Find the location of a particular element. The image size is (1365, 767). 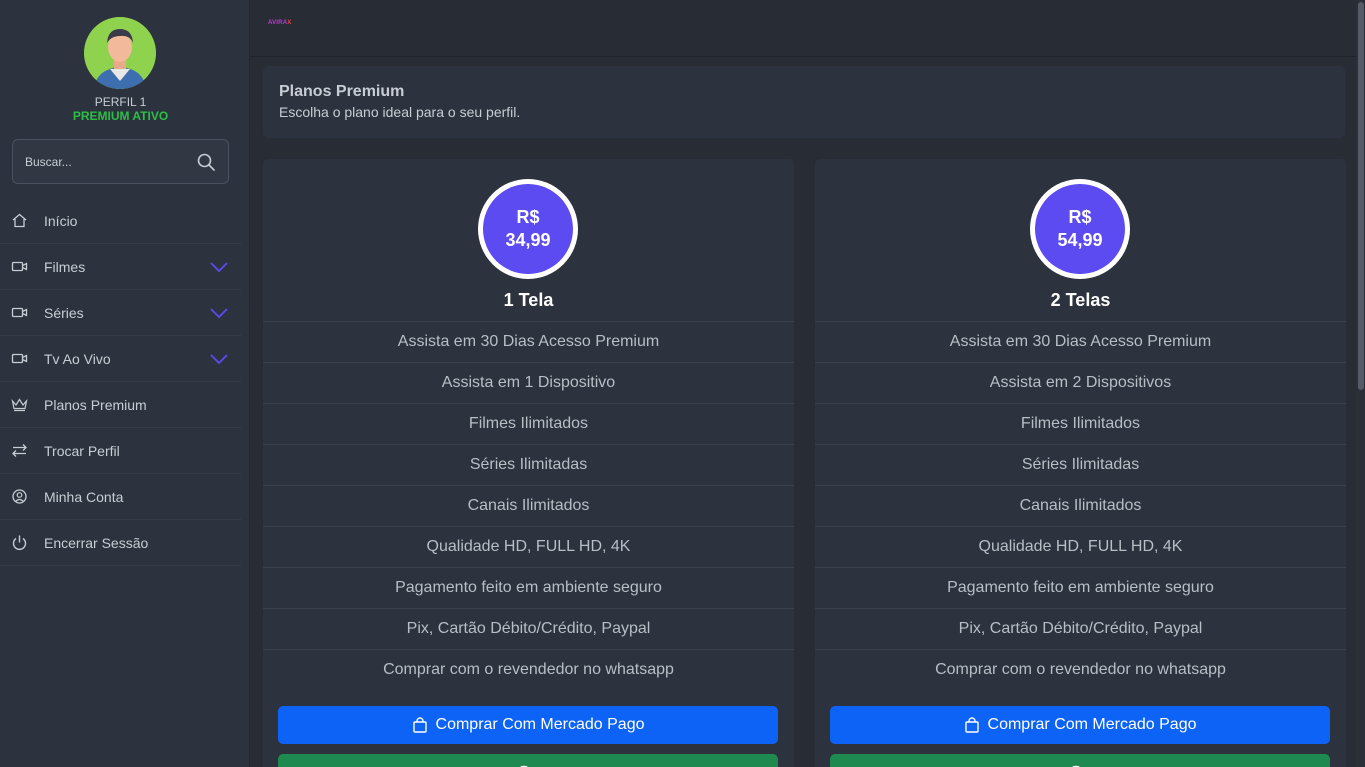

page-title: Planos Premium is located at coordinates (342, 91).